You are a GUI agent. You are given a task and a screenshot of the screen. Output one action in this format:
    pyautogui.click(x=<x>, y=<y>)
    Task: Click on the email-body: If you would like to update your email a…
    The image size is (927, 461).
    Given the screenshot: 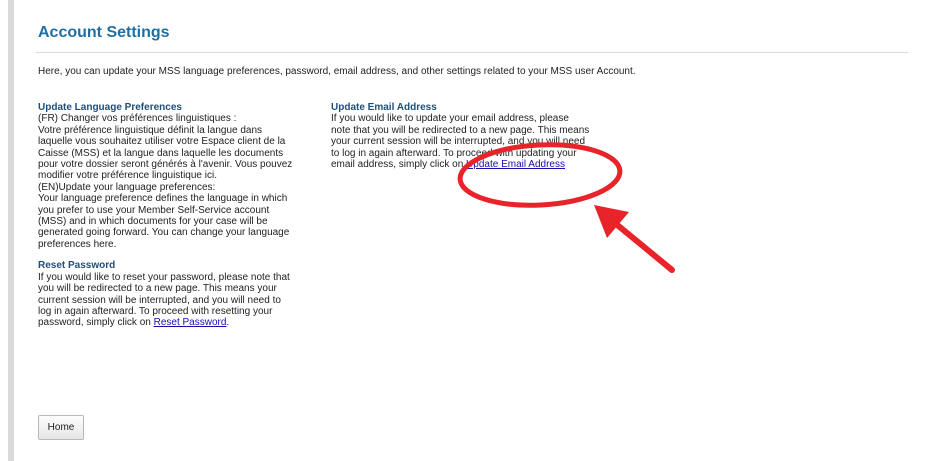 What is the action you would take?
    pyautogui.click(x=477, y=141)
    